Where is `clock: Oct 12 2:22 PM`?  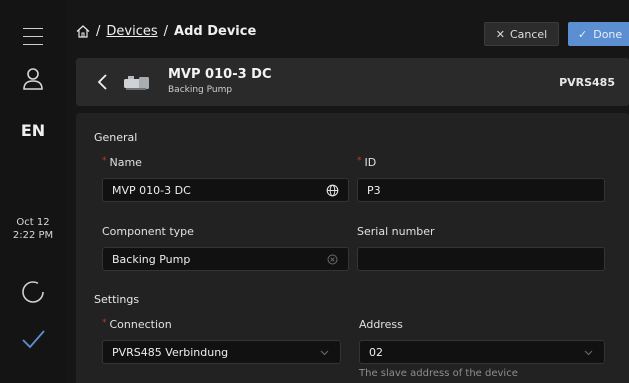 clock: Oct 12 2:22 PM is located at coordinates (33, 229).